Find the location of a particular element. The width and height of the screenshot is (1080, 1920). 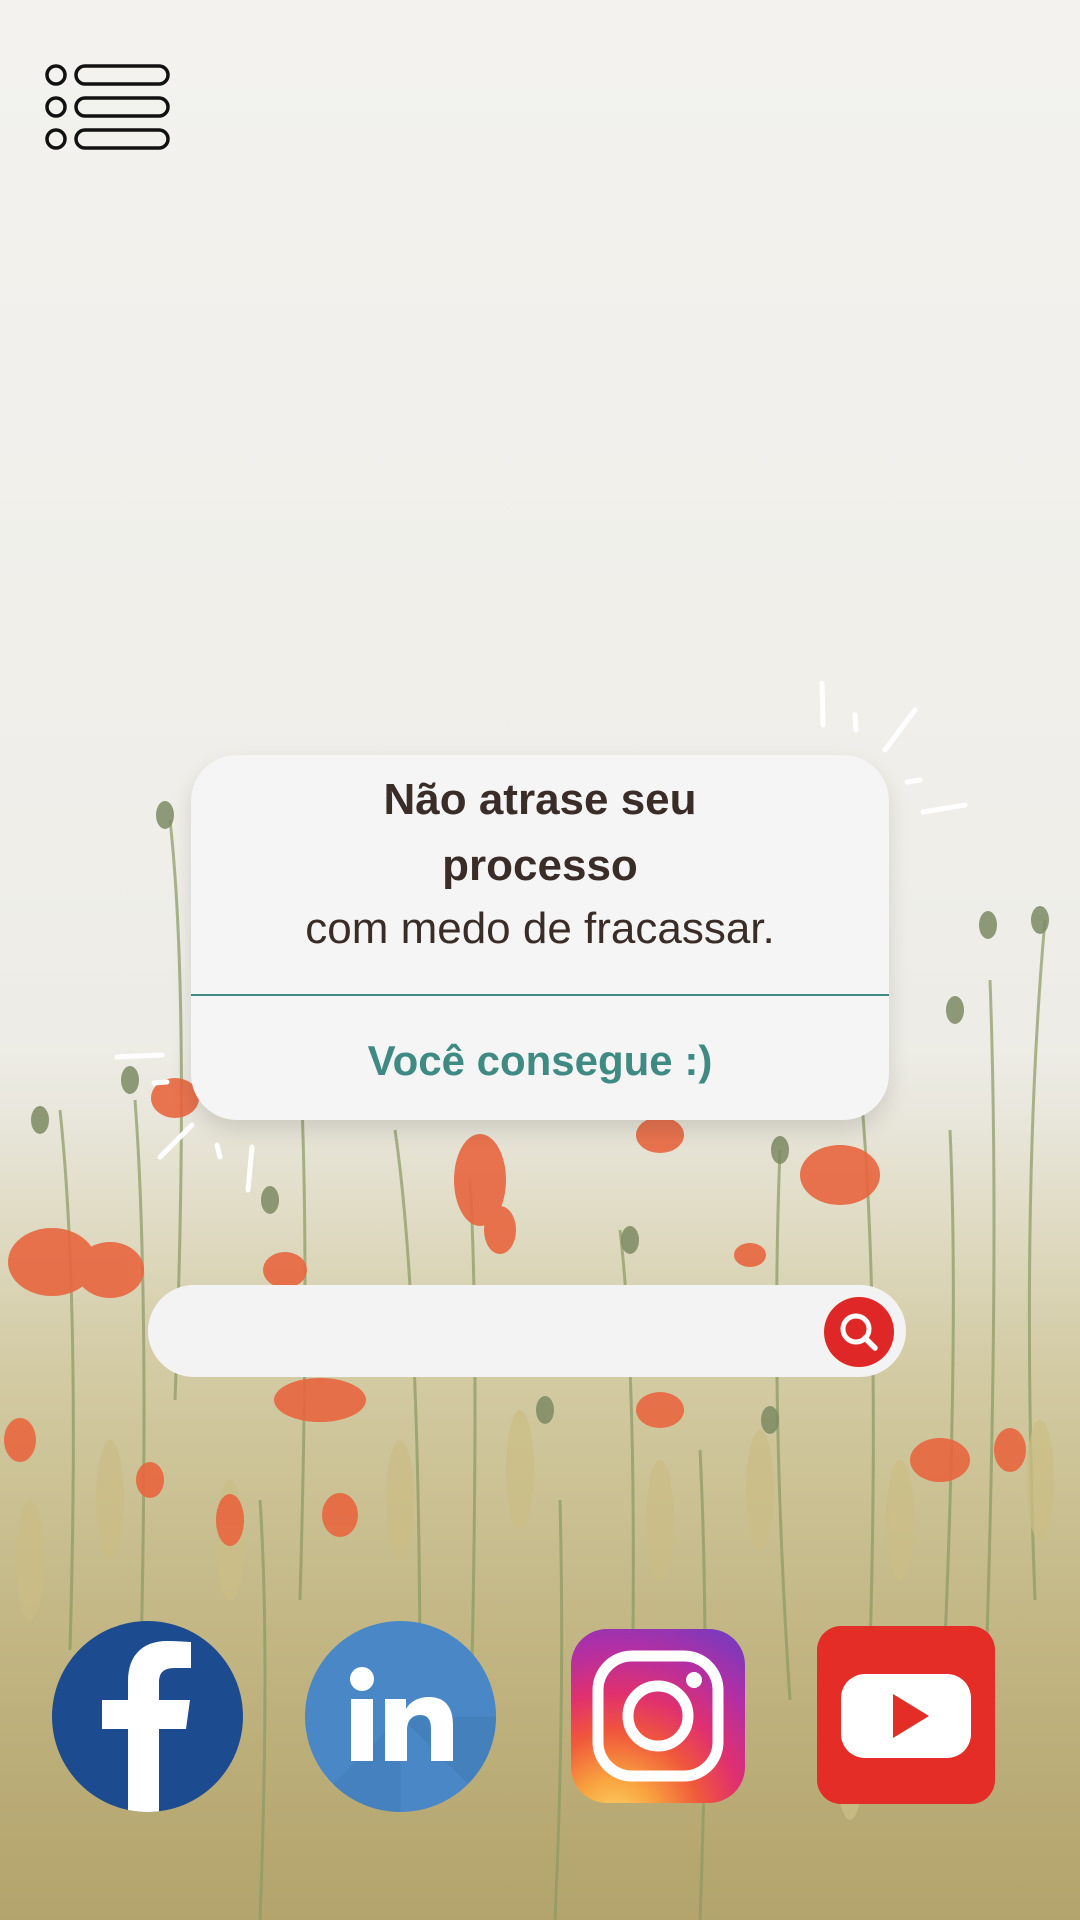

instagram-button is located at coordinates (658, 1716).